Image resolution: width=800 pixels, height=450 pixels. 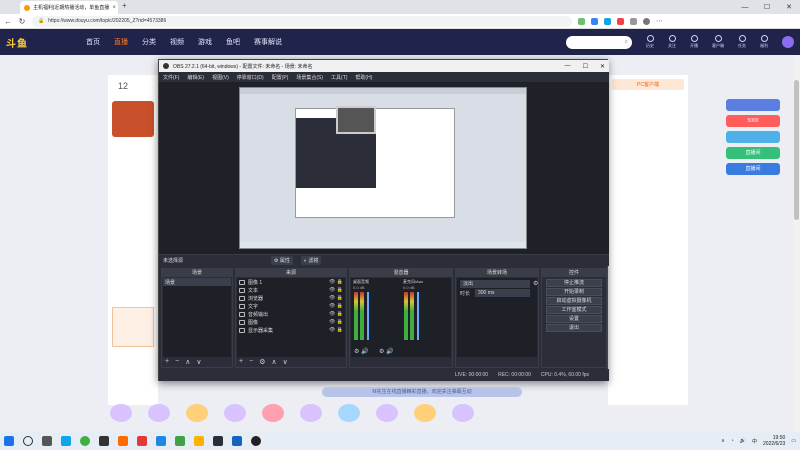 I want to click on source-item: 文本 👁 🔒, so click(x=291, y=290).